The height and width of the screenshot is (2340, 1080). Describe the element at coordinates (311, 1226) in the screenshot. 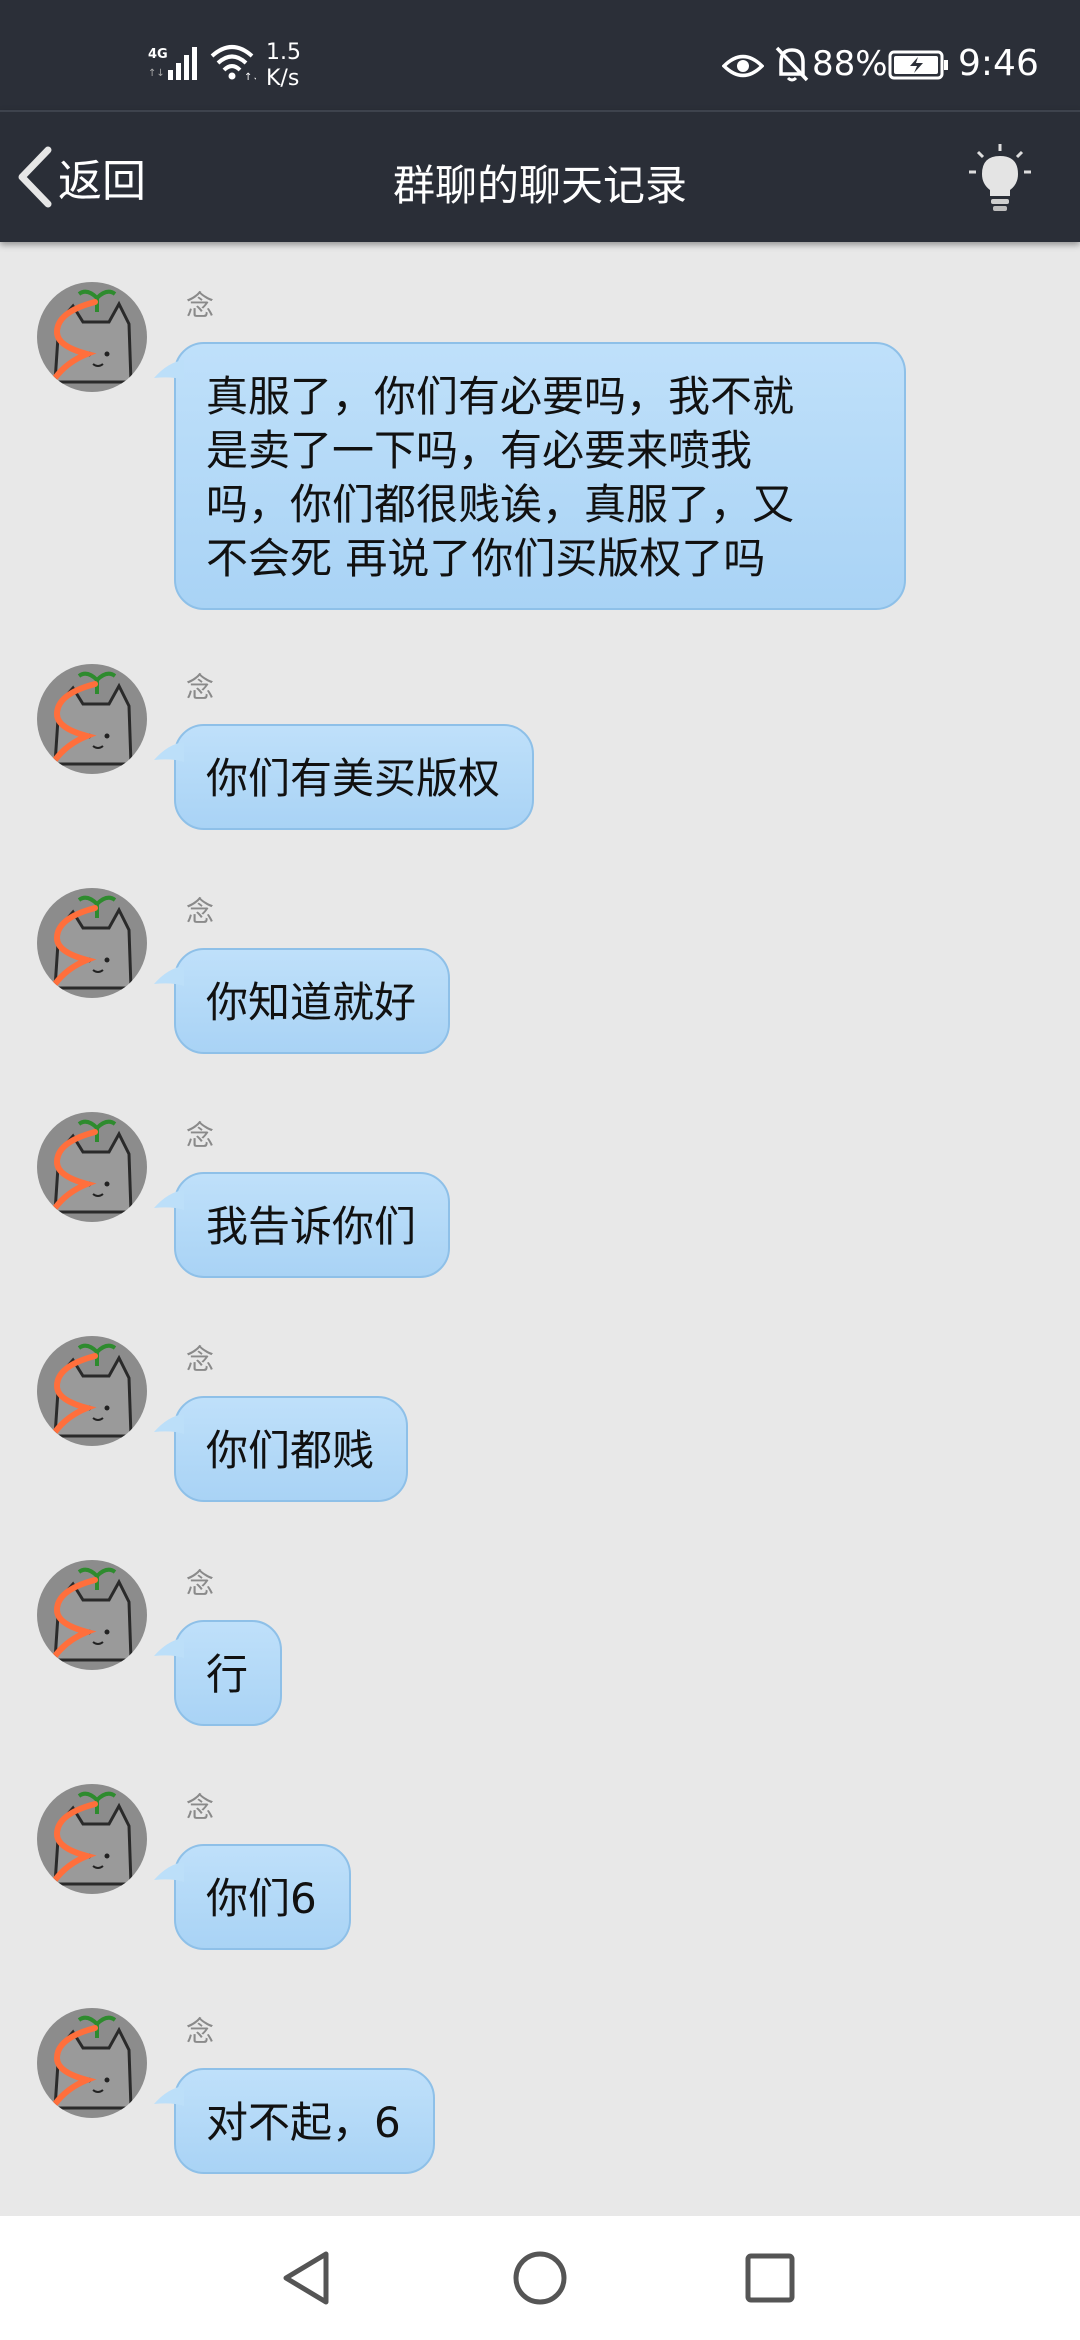

I see `message-text: 我告诉你们` at that location.